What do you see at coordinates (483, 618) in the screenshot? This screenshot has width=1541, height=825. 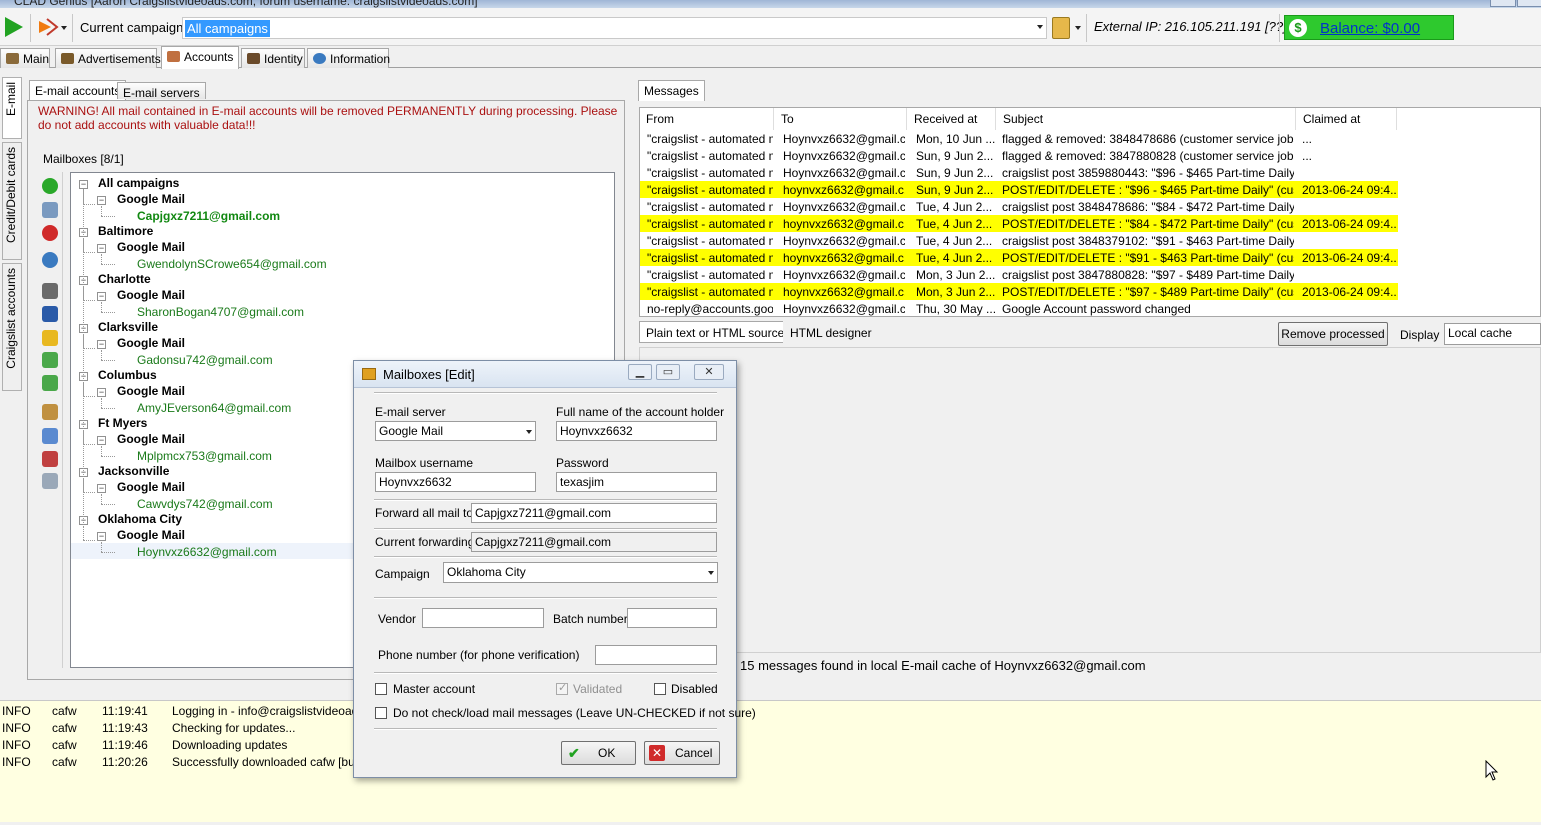 I see `vendor-field` at bounding box center [483, 618].